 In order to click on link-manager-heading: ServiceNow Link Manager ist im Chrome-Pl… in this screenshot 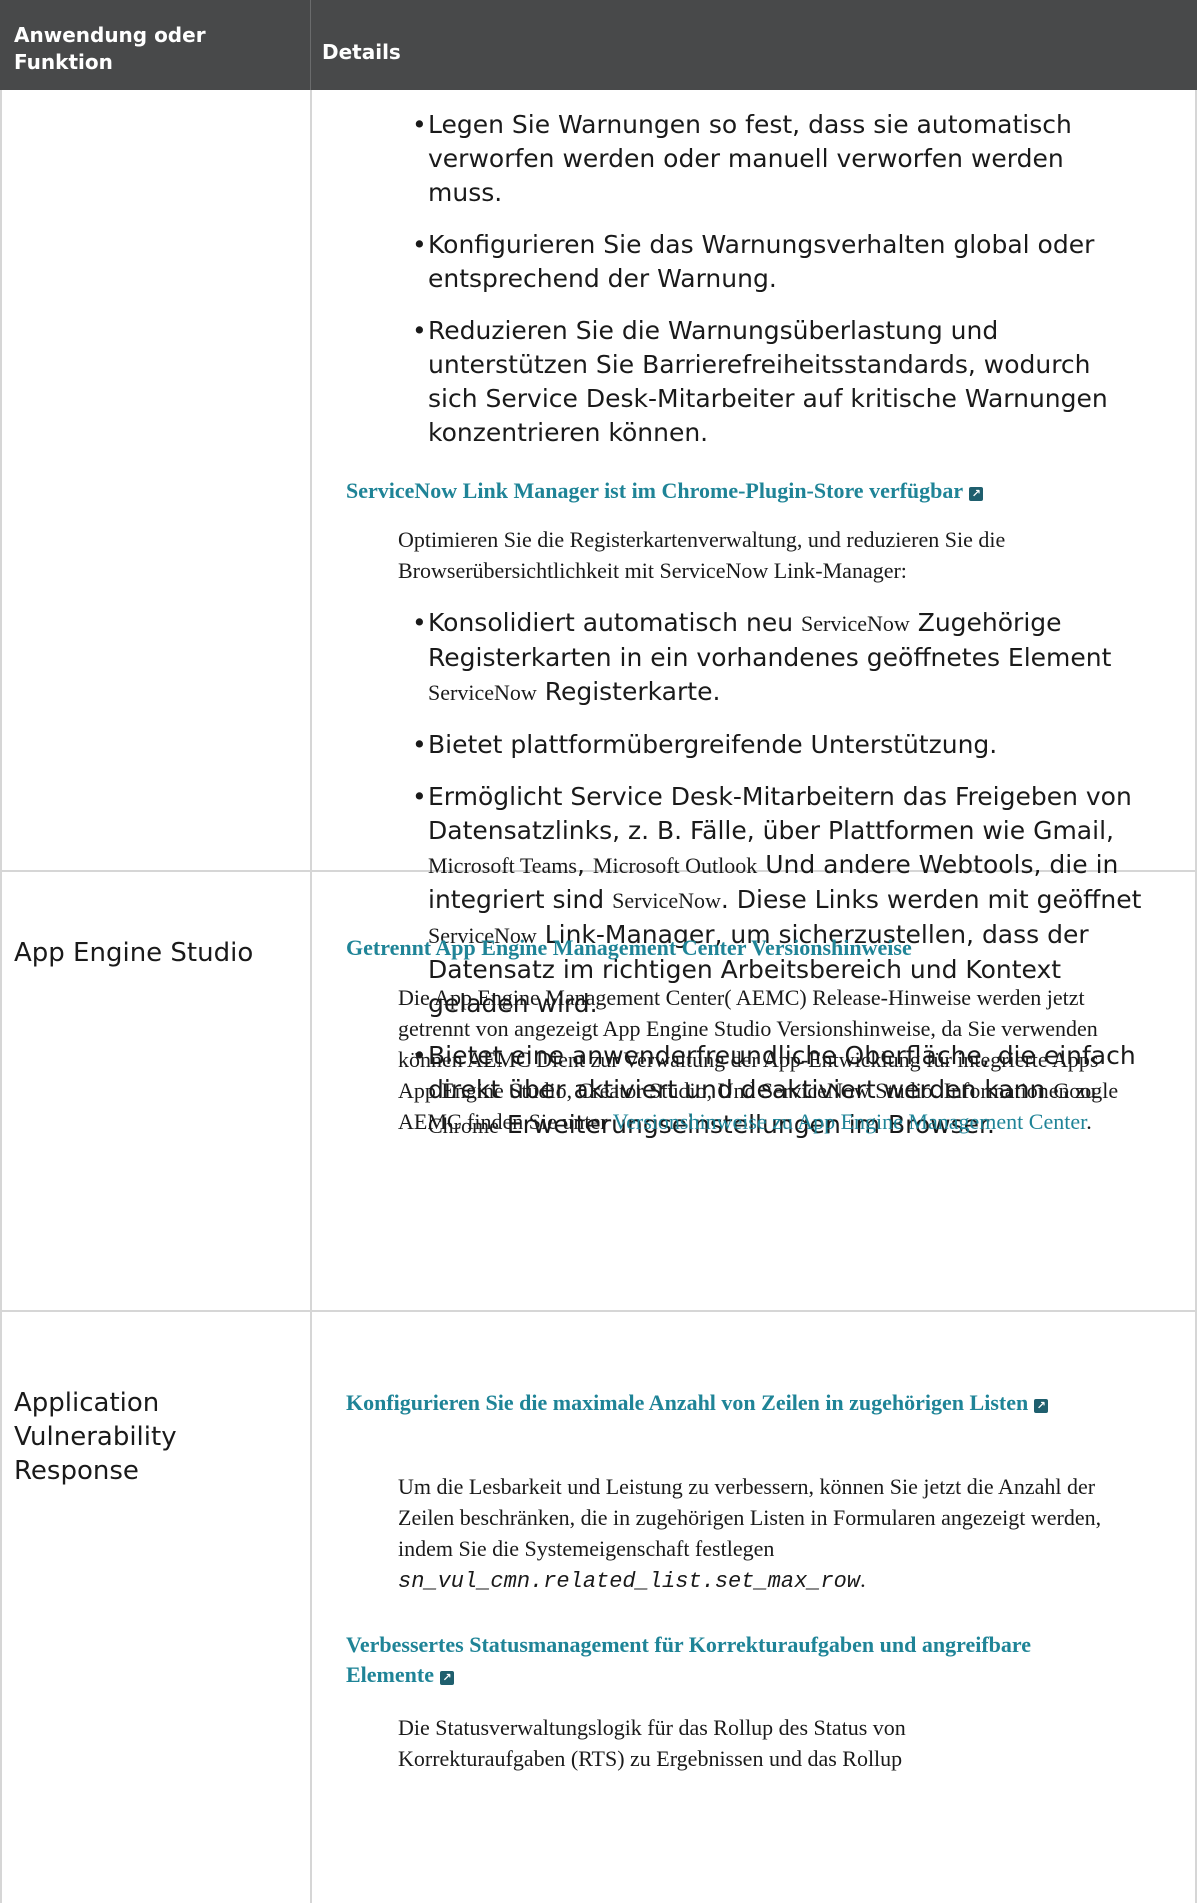, I will do `click(756, 491)`.